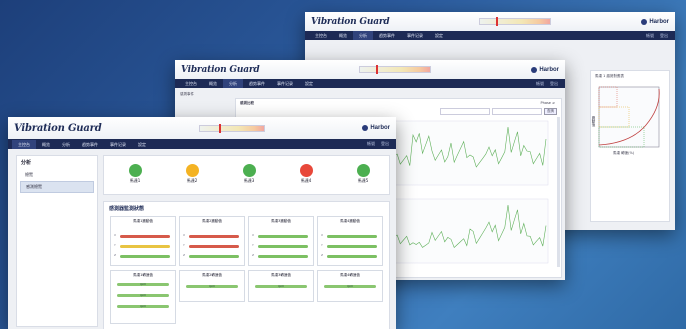 The width and height of the screenshot is (686, 329). Describe the element at coordinates (363, 180) in the screenshot. I see `motor-lamp-label: 馬達5` at that location.